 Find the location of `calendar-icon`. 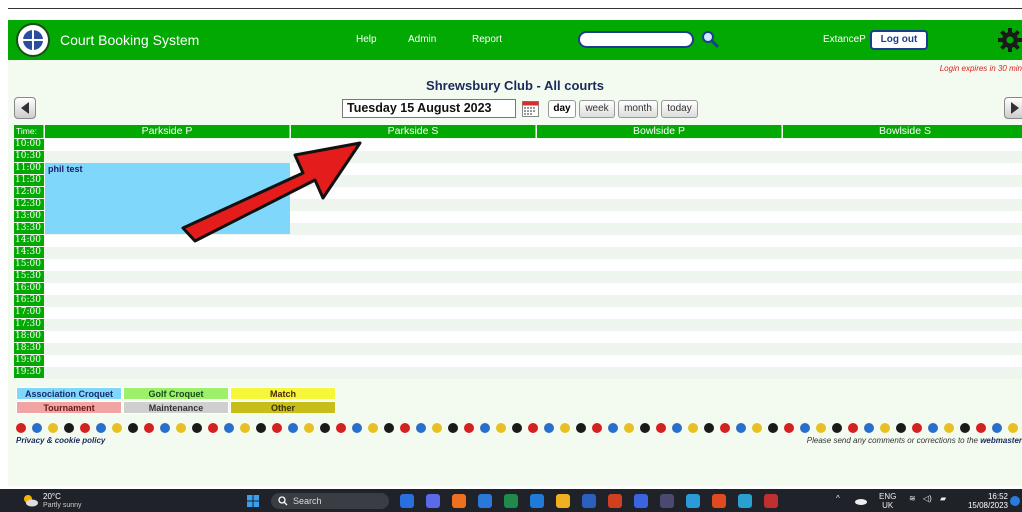

calendar-icon is located at coordinates (530, 108).